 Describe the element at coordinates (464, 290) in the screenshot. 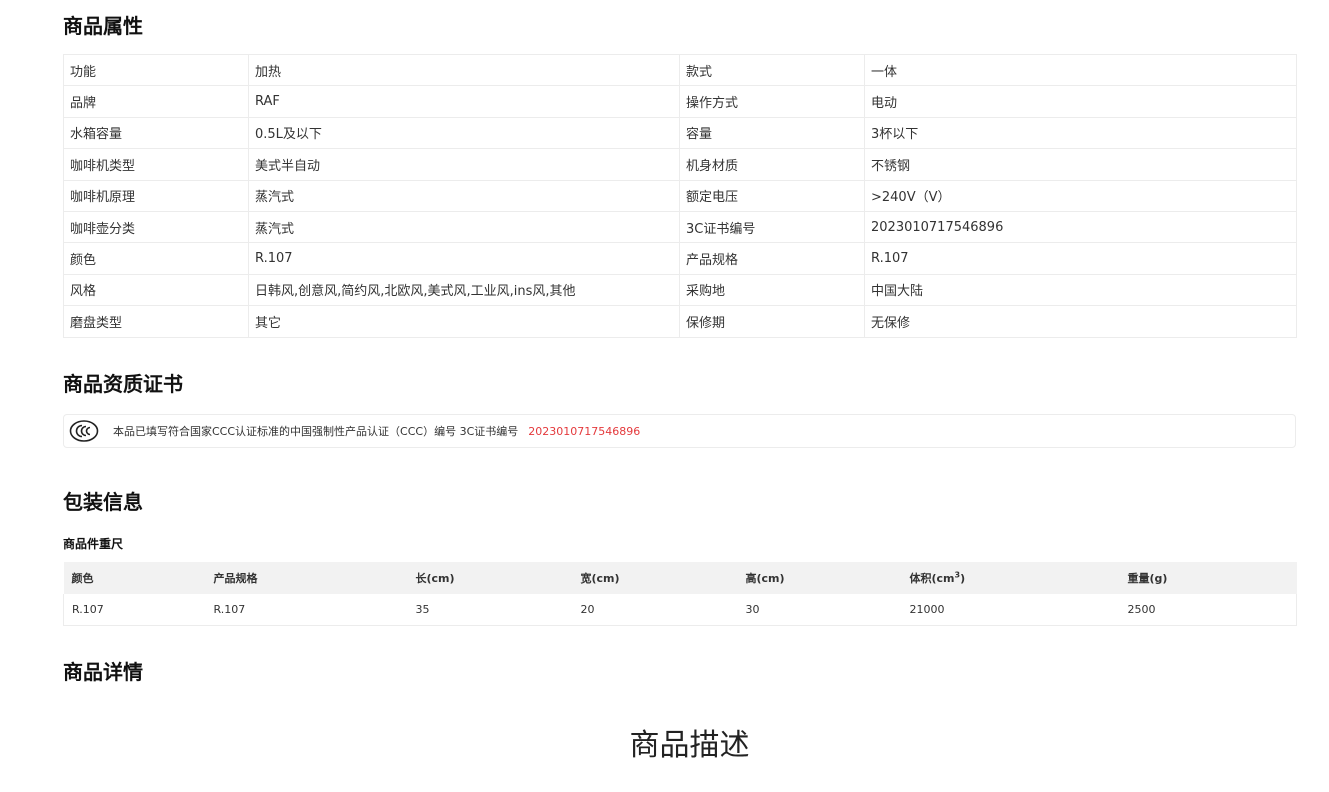

I see `attribute-value: 日韩风,创意风,简约风,北欧风,美式风,工业风,ins风,其他` at that location.